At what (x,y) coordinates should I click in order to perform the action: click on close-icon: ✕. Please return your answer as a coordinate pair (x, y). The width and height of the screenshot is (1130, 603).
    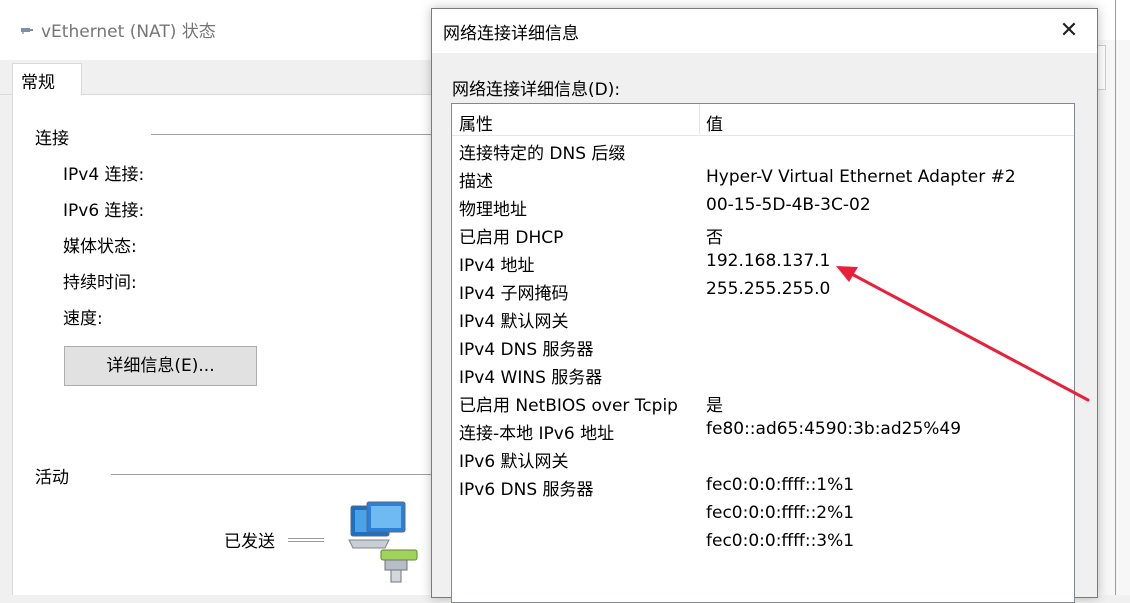
    Looking at the image, I should click on (1069, 31).